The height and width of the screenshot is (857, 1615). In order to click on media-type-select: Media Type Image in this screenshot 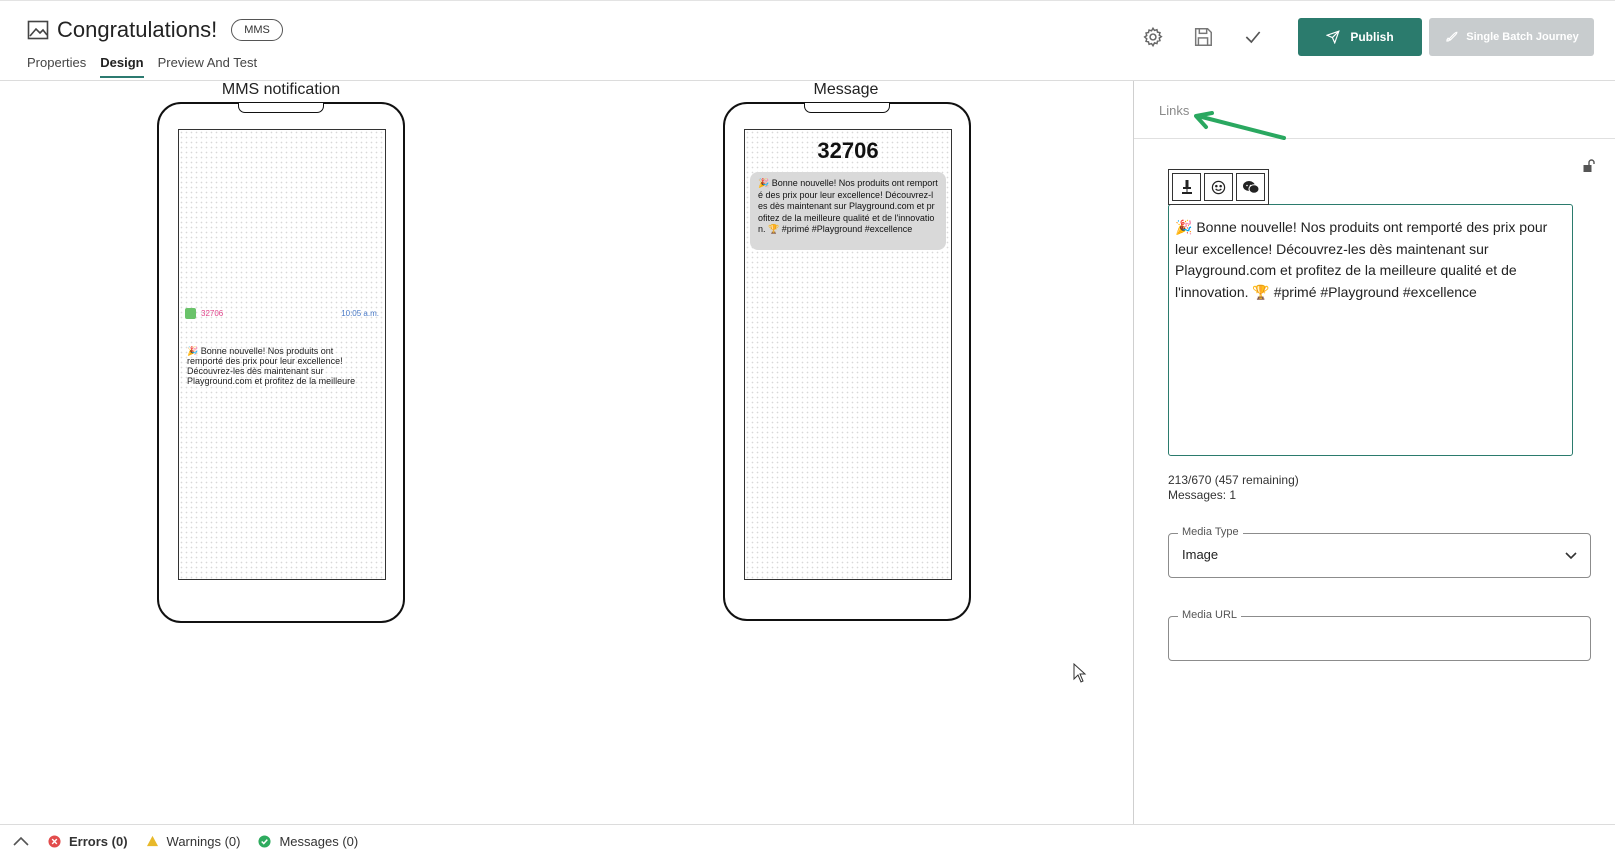, I will do `click(1379, 552)`.